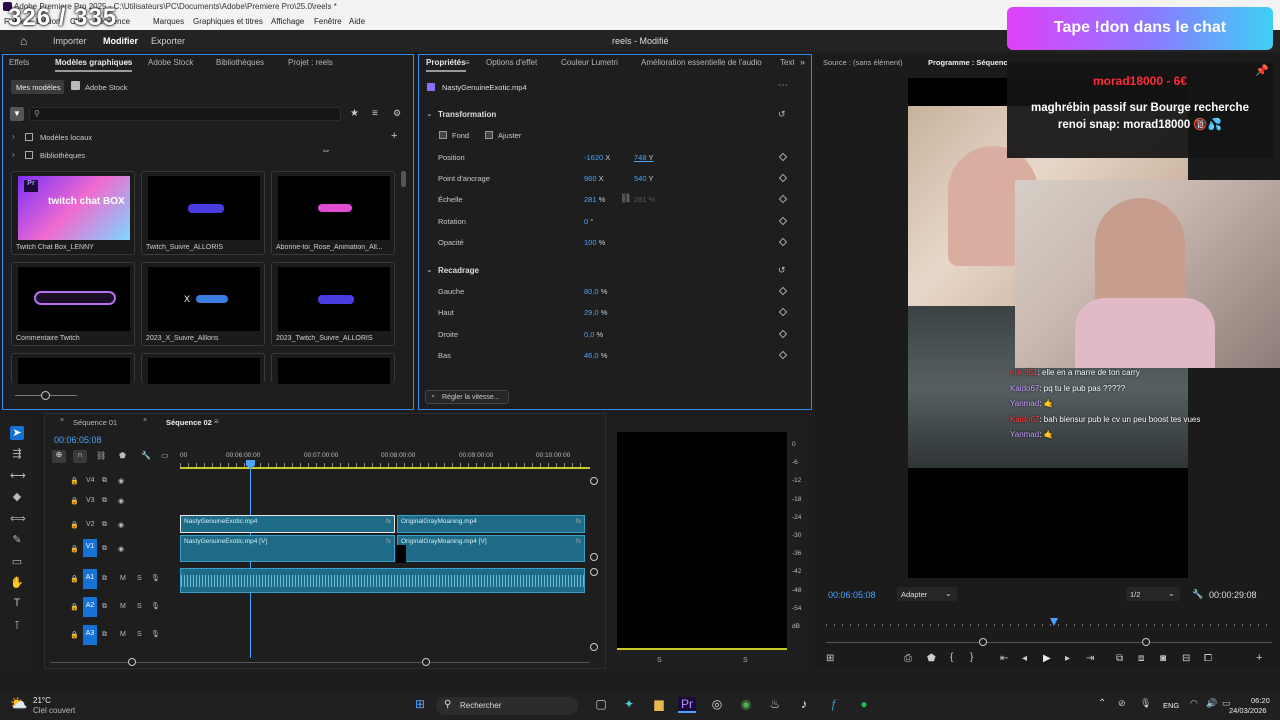 This screenshot has height=720, width=1280. What do you see at coordinates (1194, 703) in the screenshot?
I see `wifi-icon: ◠` at bounding box center [1194, 703].